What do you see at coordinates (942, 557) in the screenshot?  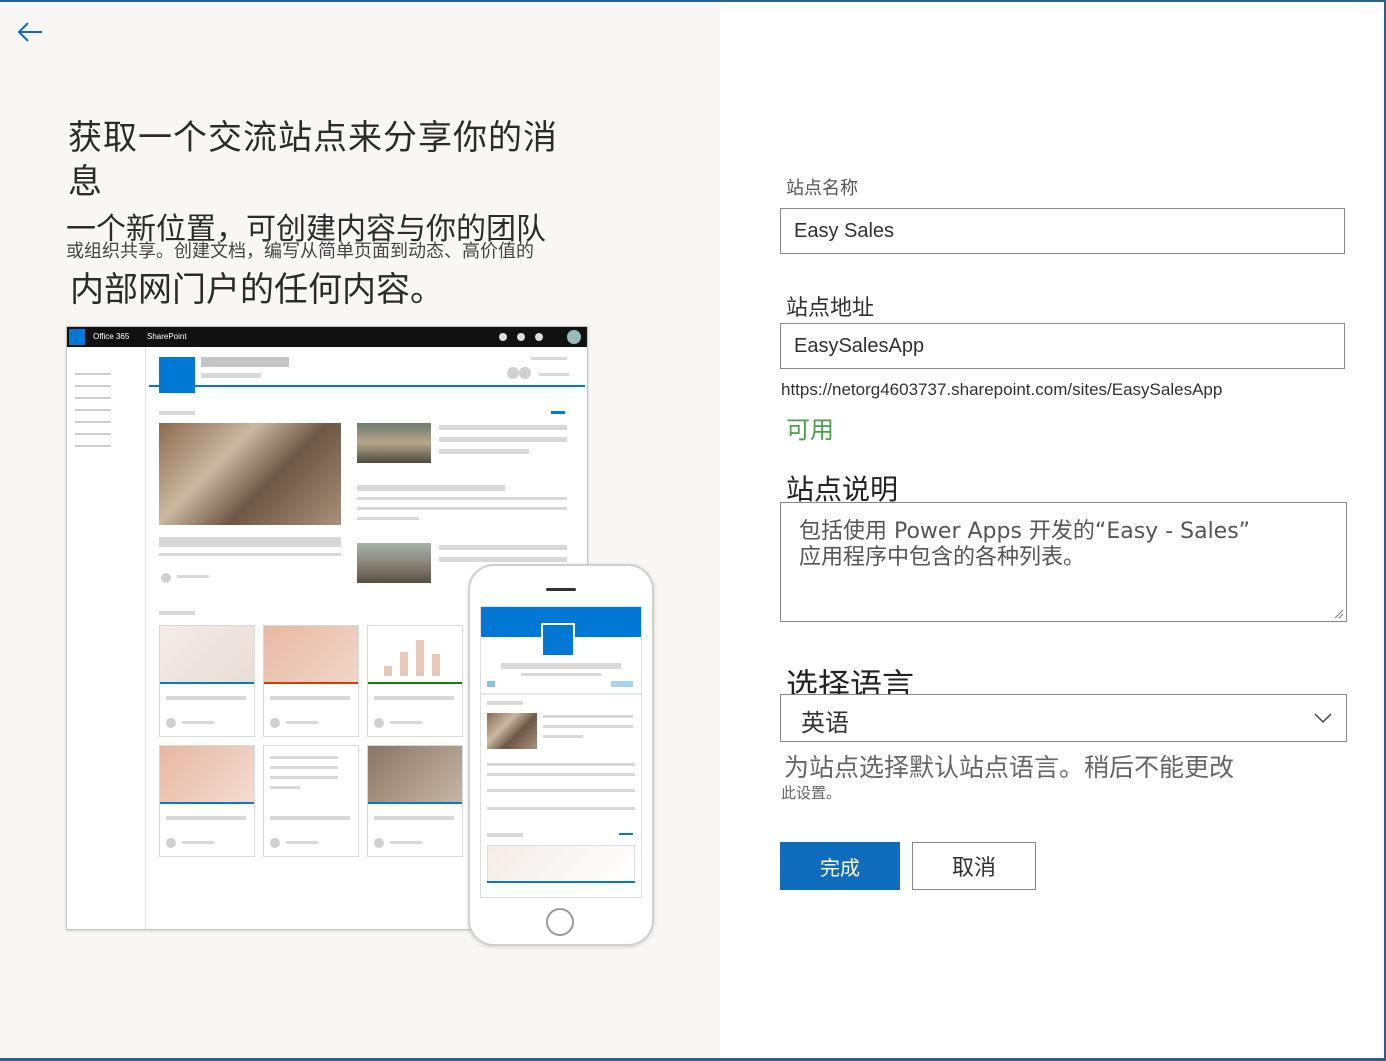 I see `description-line2: 应用程序中包含的各种列表。` at bounding box center [942, 557].